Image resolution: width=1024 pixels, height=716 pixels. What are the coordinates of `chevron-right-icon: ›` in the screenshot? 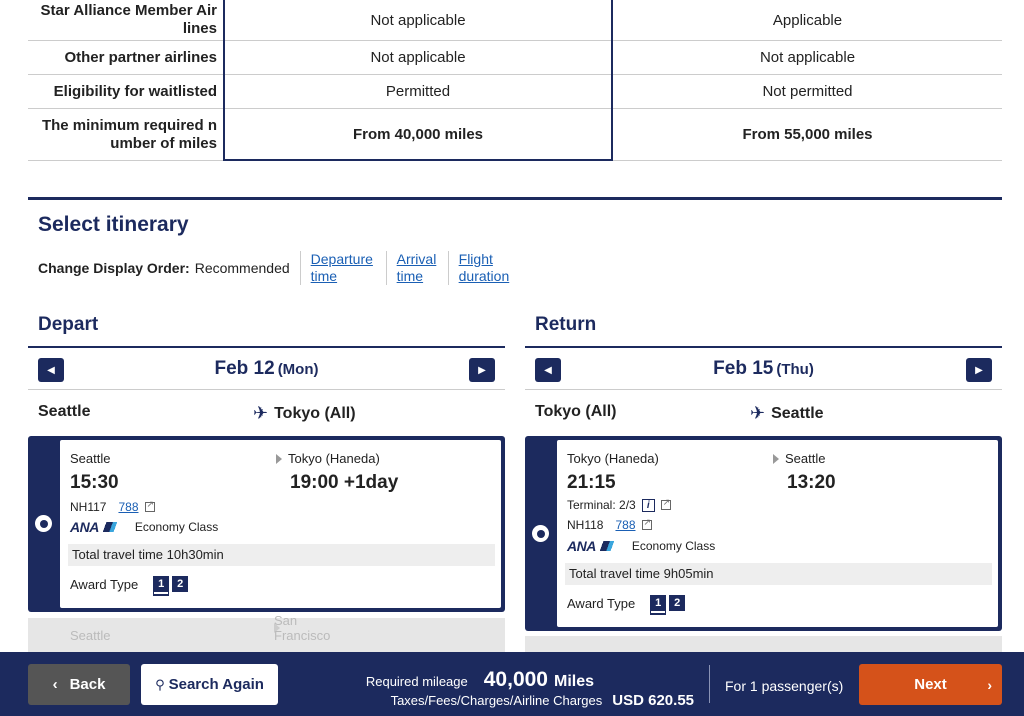 It's located at (989, 684).